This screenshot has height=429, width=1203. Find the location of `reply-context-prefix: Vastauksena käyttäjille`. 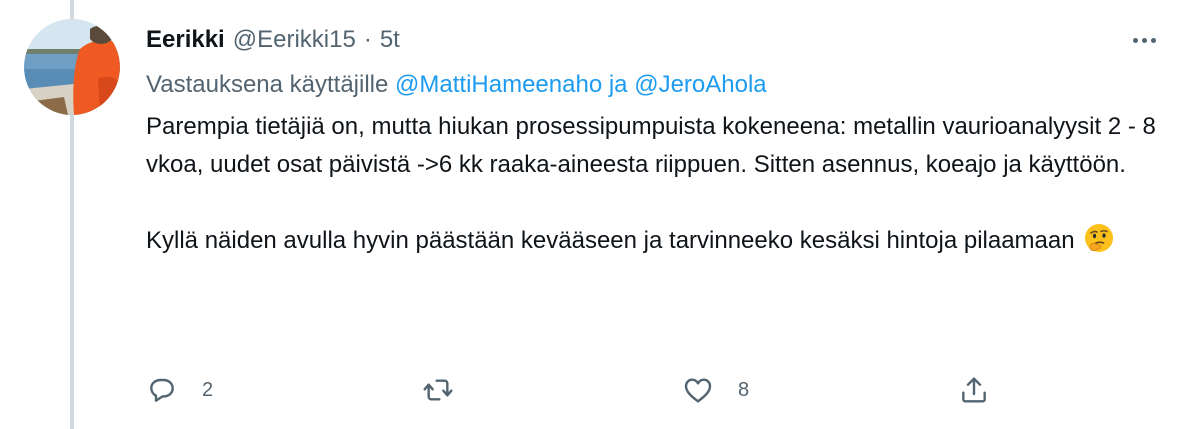

reply-context-prefix: Vastauksena käyttäjille is located at coordinates (267, 84).